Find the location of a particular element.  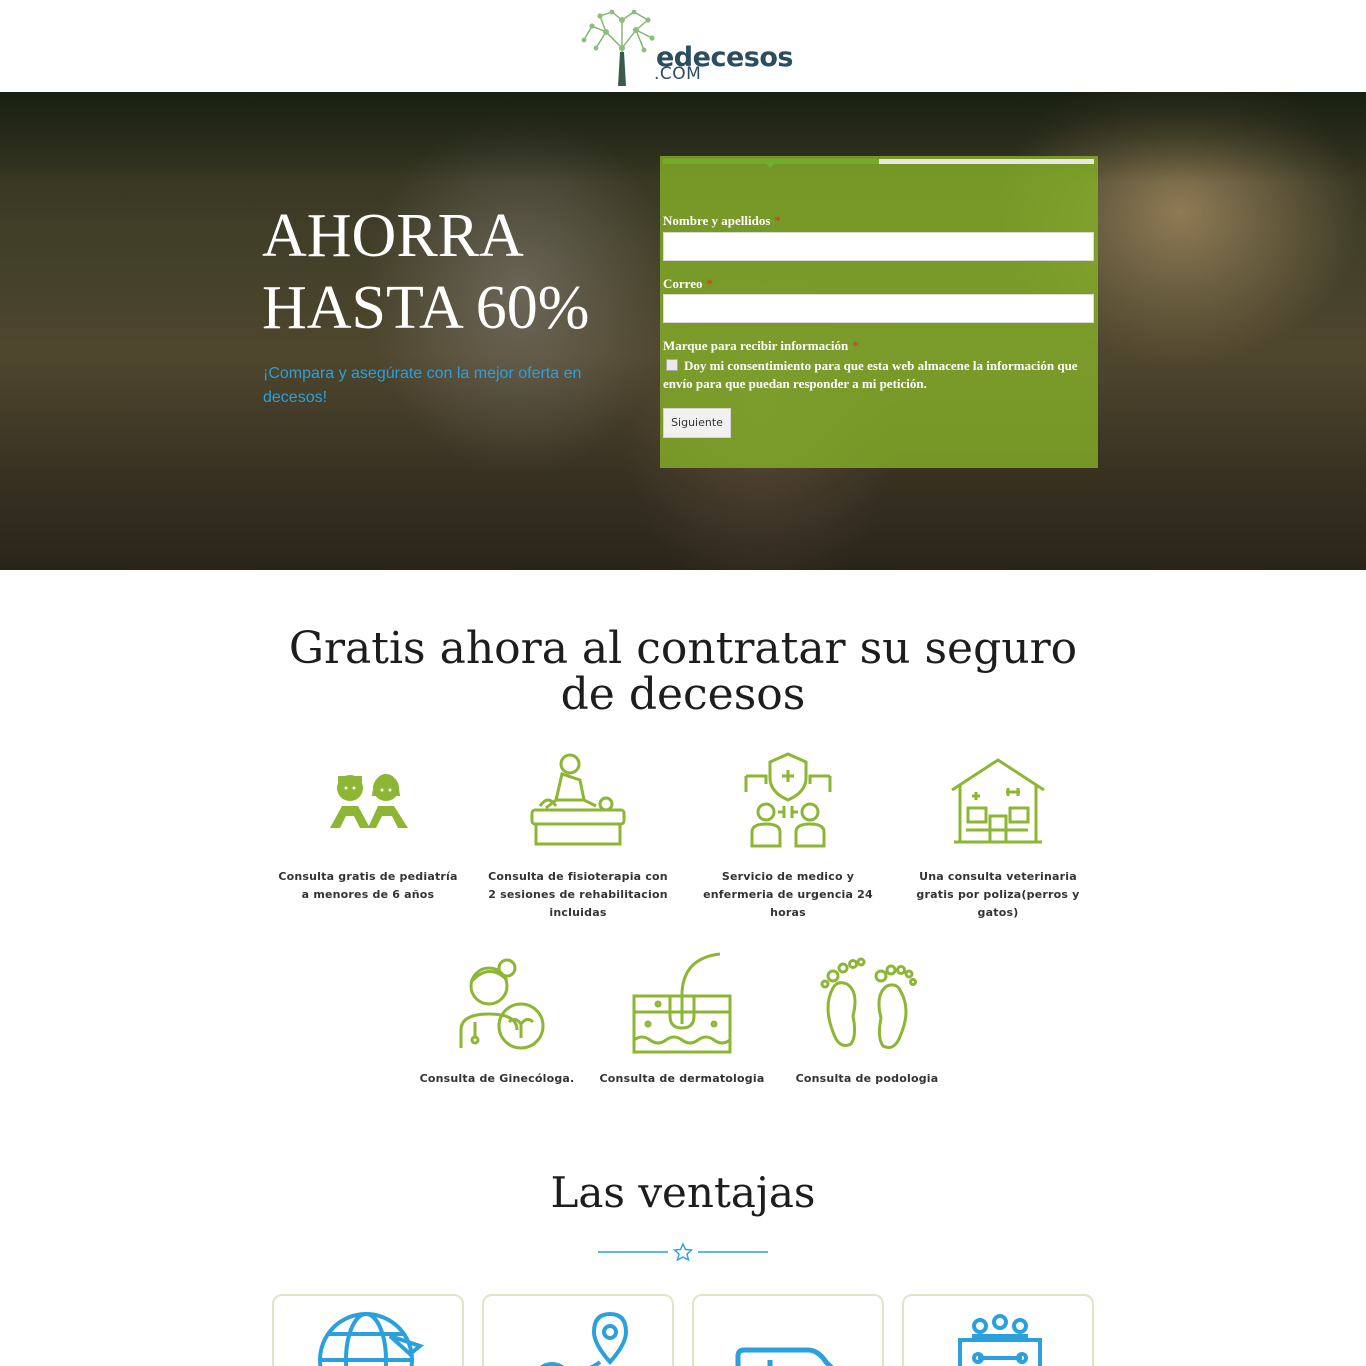

email-label: Correo * is located at coordinates (688, 283).